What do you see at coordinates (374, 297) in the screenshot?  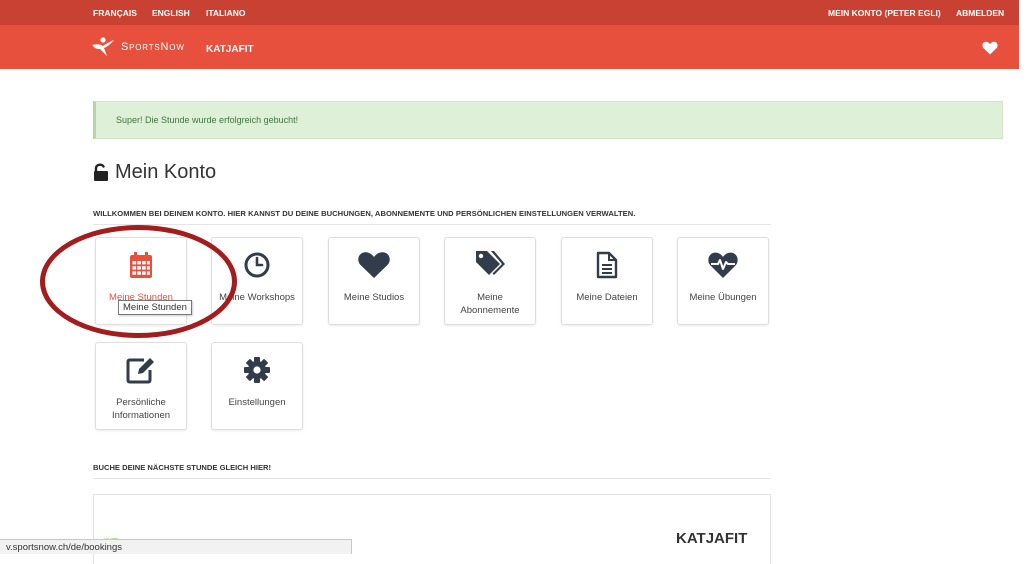 I see `tile-label: Meine Studios` at bounding box center [374, 297].